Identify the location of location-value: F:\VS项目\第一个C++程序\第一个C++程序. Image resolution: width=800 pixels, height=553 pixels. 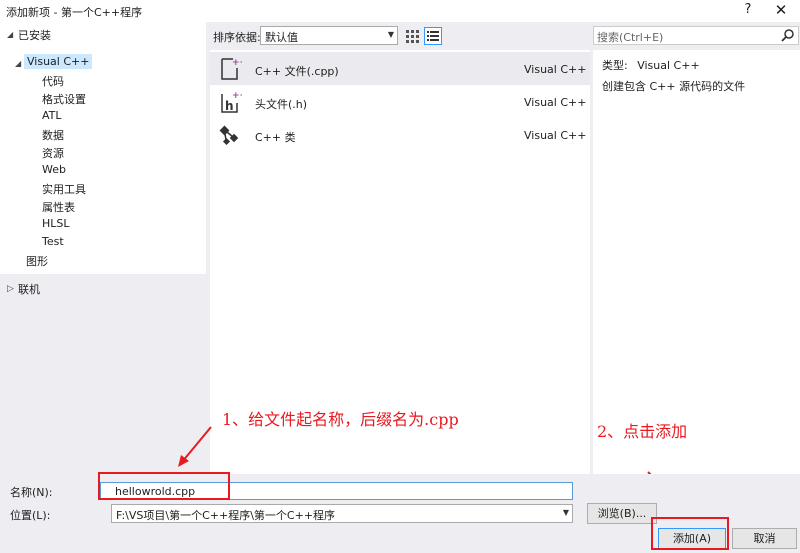
(226, 515).